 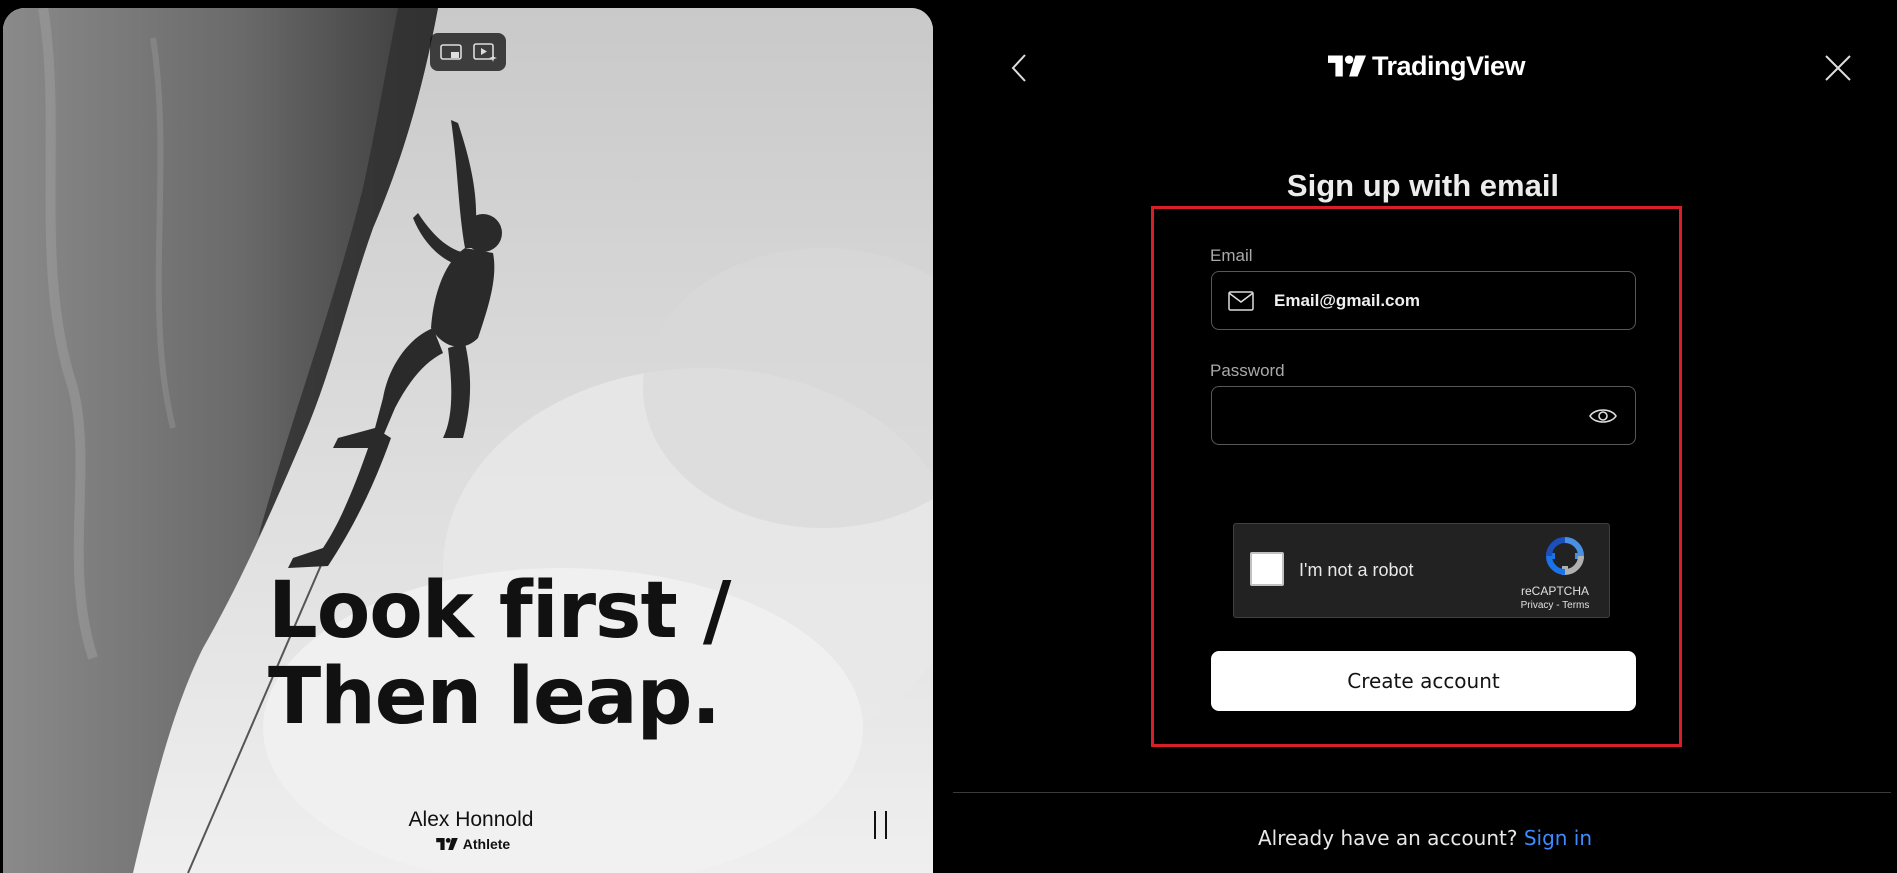 I want to click on athlete-role-label: Athlete, so click(x=486, y=844).